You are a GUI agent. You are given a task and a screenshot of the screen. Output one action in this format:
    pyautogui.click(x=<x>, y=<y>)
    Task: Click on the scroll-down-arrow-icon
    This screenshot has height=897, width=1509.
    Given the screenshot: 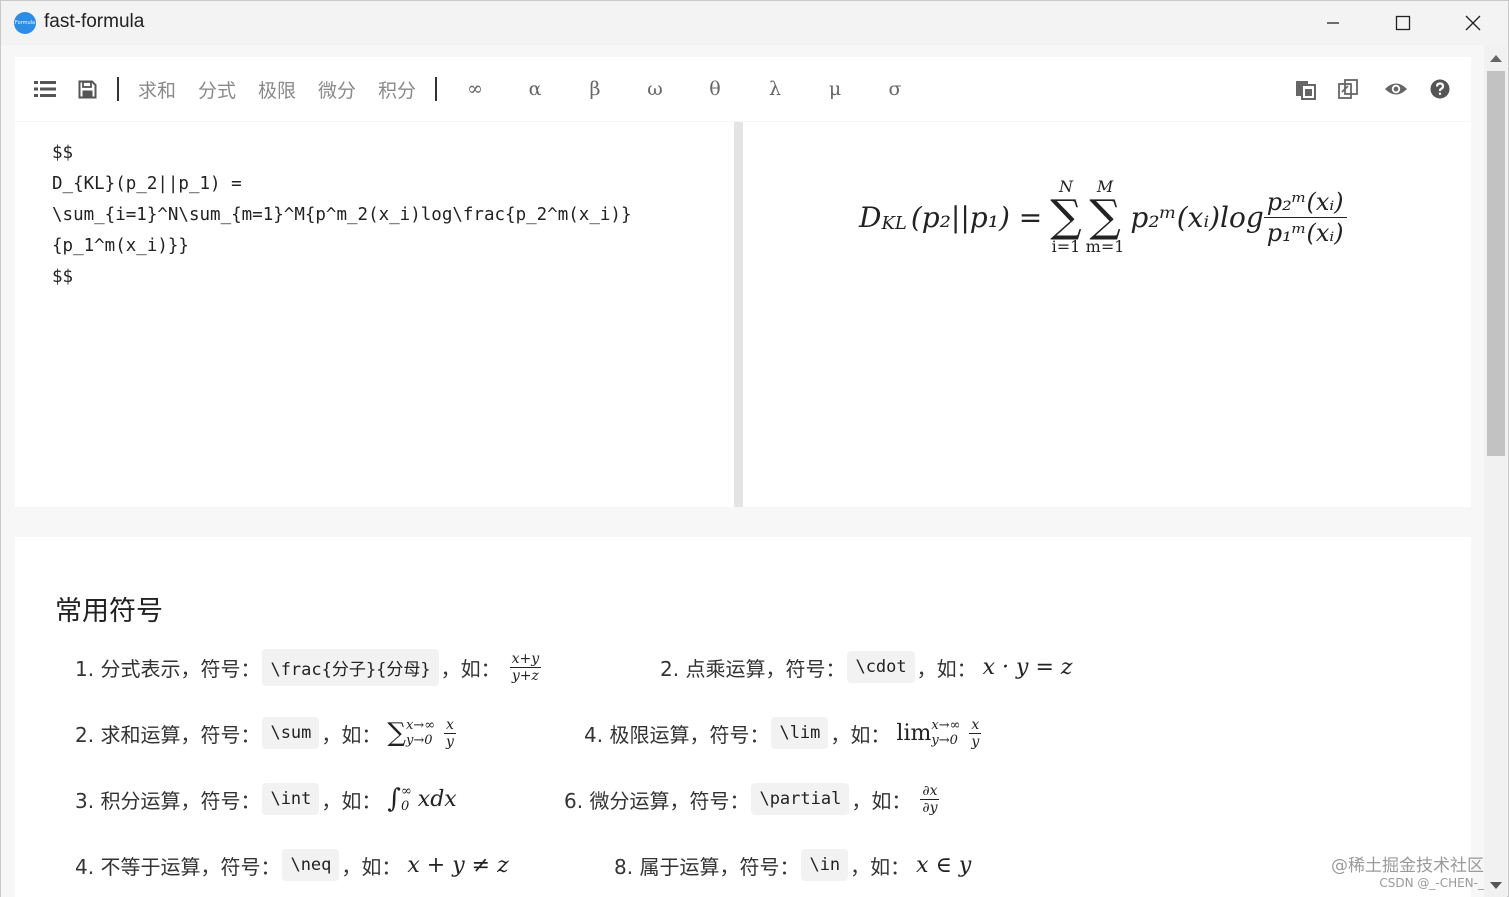 What is the action you would take?
    pyautogui.click(x=1496, y=885)
    